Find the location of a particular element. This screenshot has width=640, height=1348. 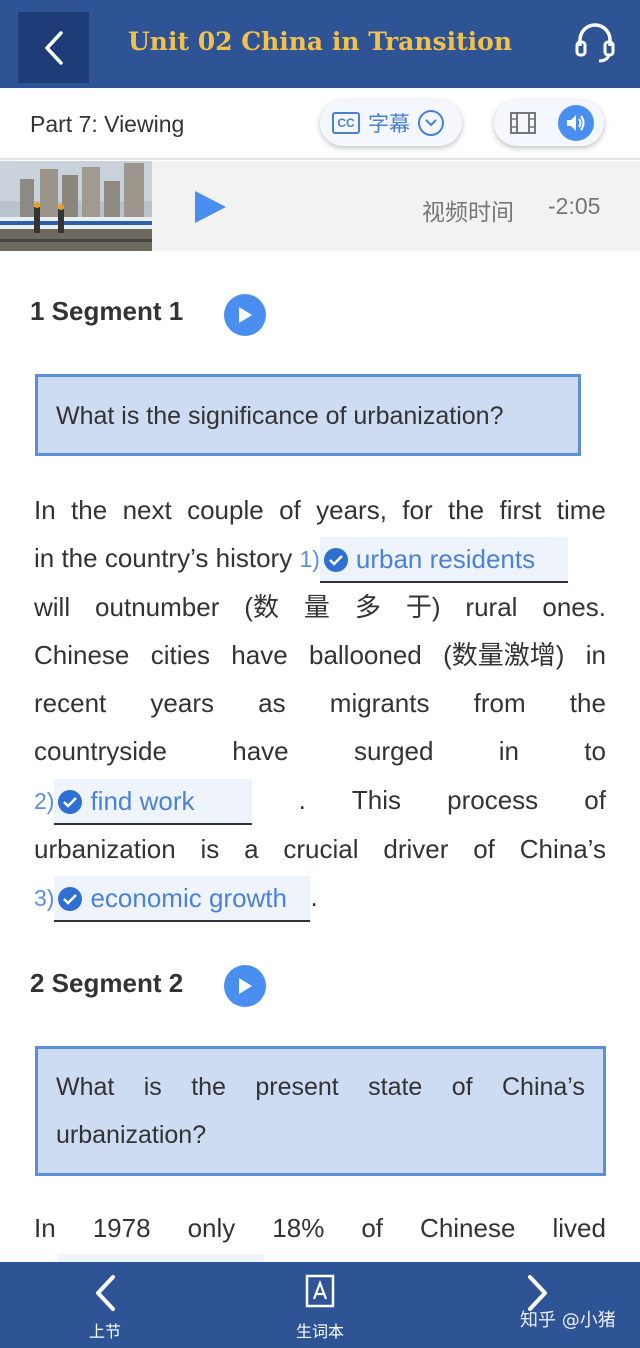

question-line: urbanization? is located at coordinates (320, 1135).